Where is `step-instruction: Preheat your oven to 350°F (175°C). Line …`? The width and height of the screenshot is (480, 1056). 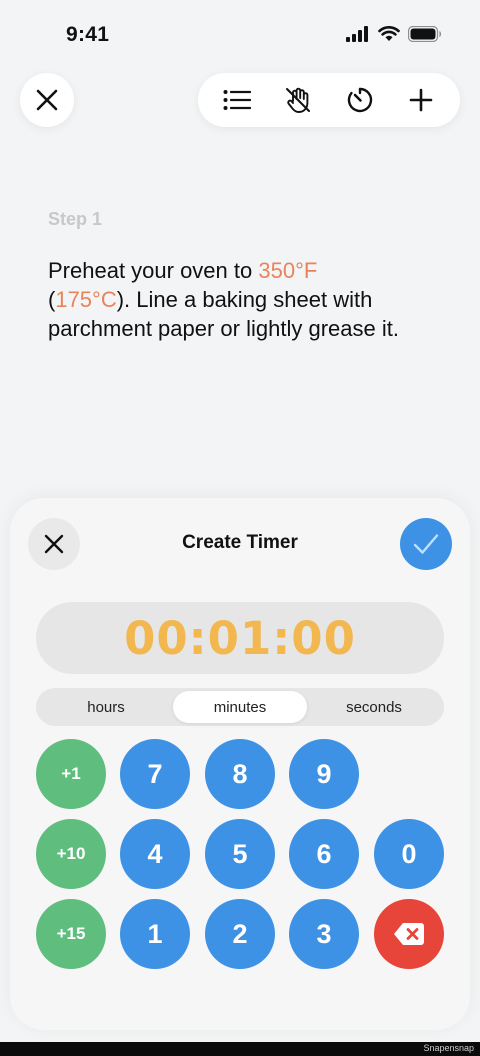
step-instruction: Preheat your oven to 350°F (175°C). Line … is located at coordinates (248, 299).